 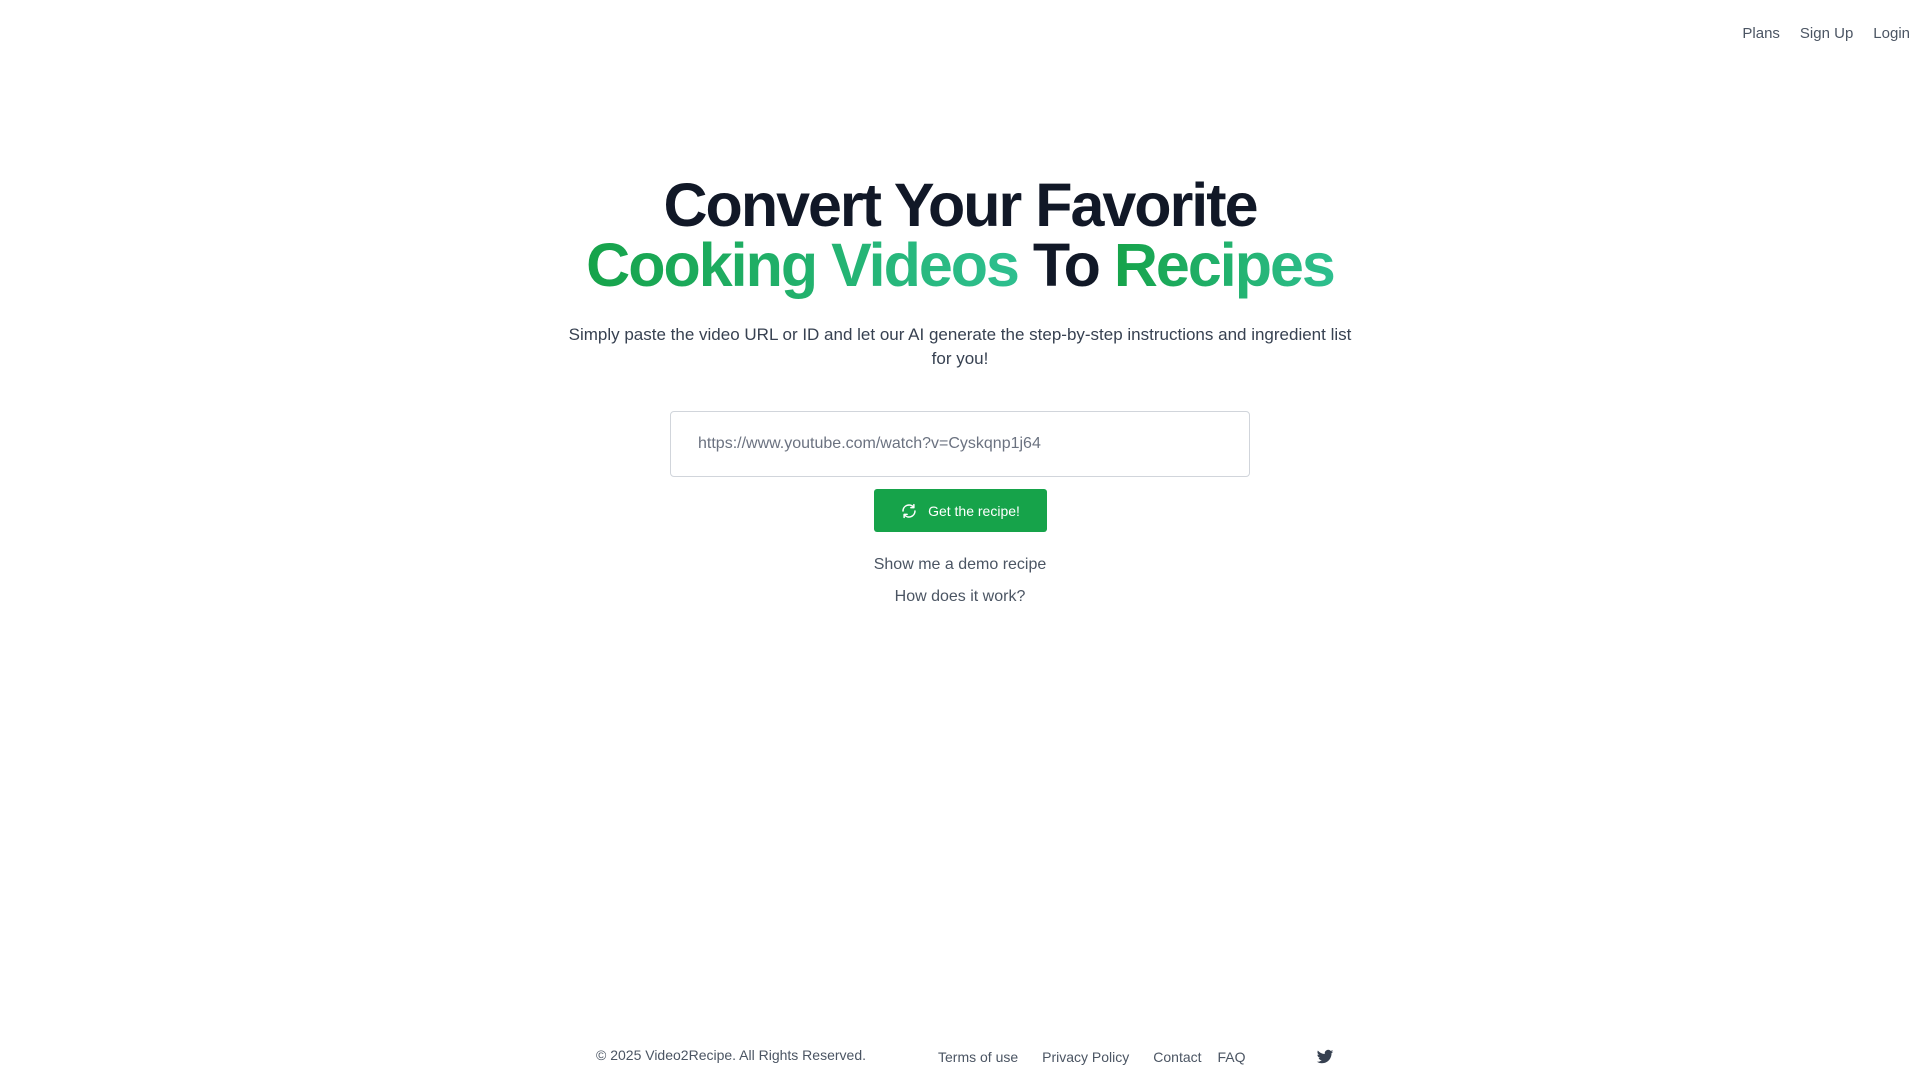 I want to click on headline-cooking-videos: Cooking Videos, so click(x=803, y=265).